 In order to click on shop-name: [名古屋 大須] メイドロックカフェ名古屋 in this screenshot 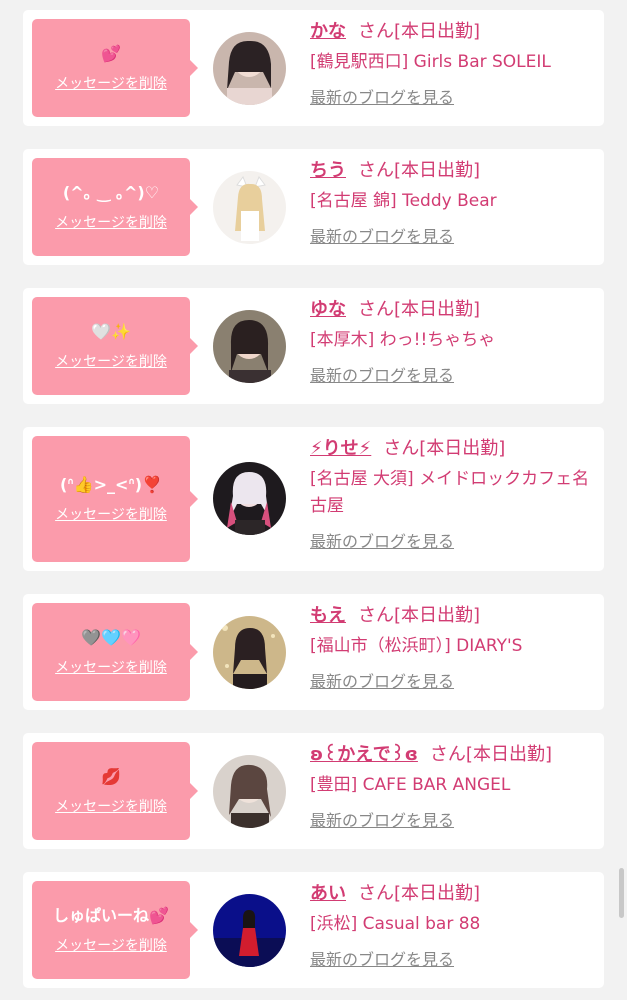, I will do `click(450, 492)`.